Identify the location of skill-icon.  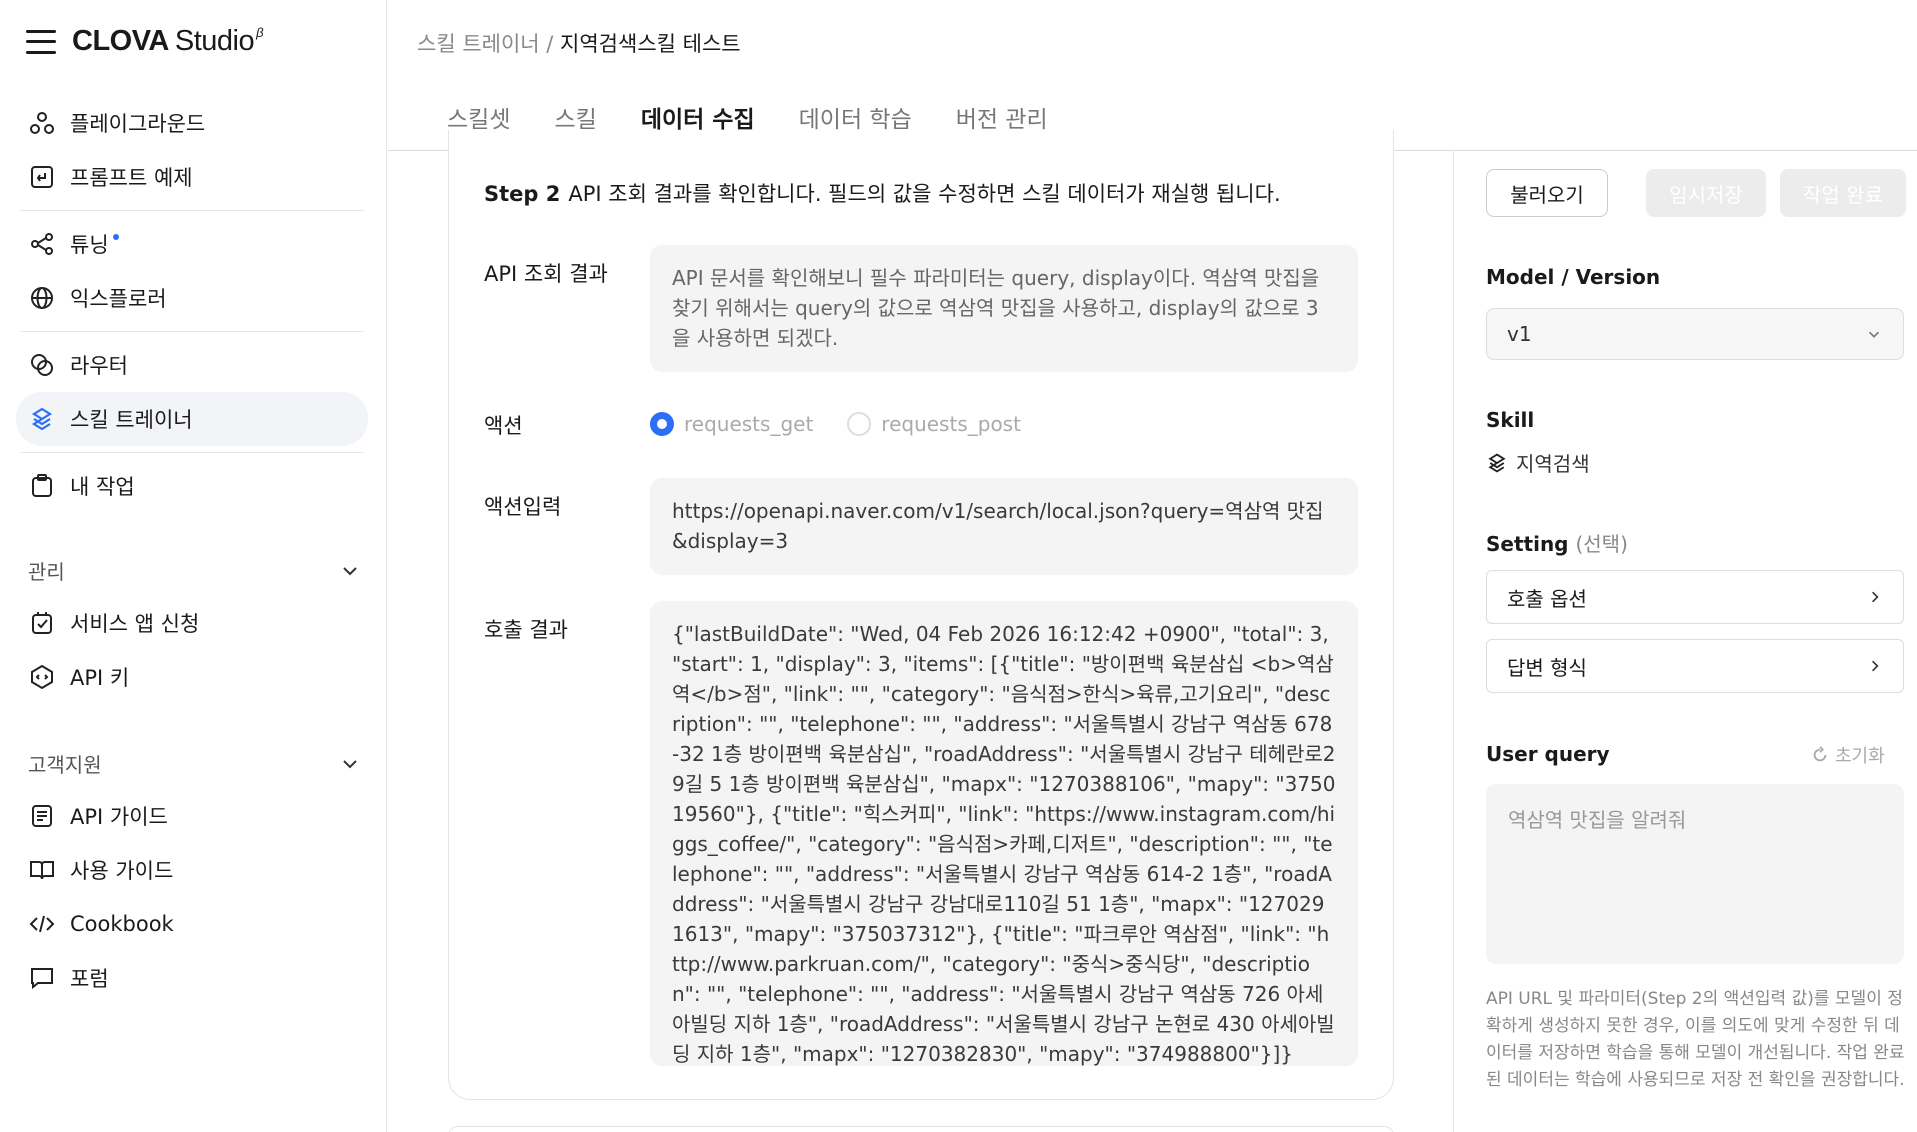
(1497, 462).